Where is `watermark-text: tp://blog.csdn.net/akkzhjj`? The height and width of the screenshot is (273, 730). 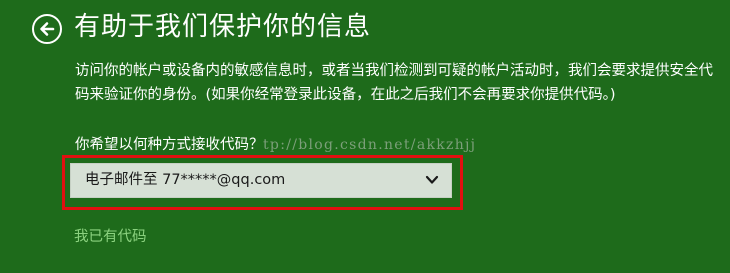
watermark-text: tp://blog.csdn.net/akkzhjj is located at coordinates (370, 145).